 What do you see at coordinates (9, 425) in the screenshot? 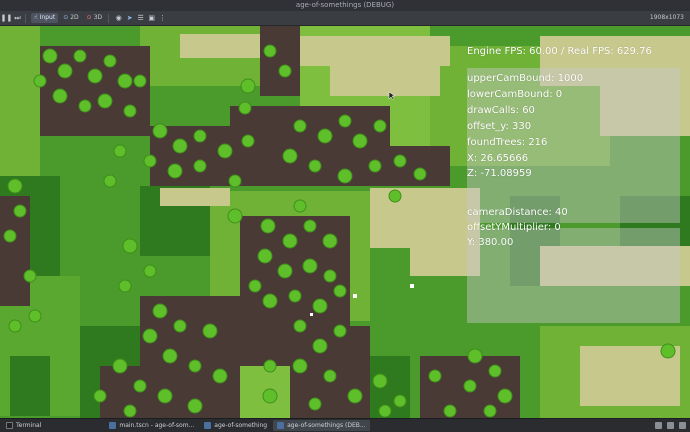
I see `terminal-icon` at bounding box center [9, 425].